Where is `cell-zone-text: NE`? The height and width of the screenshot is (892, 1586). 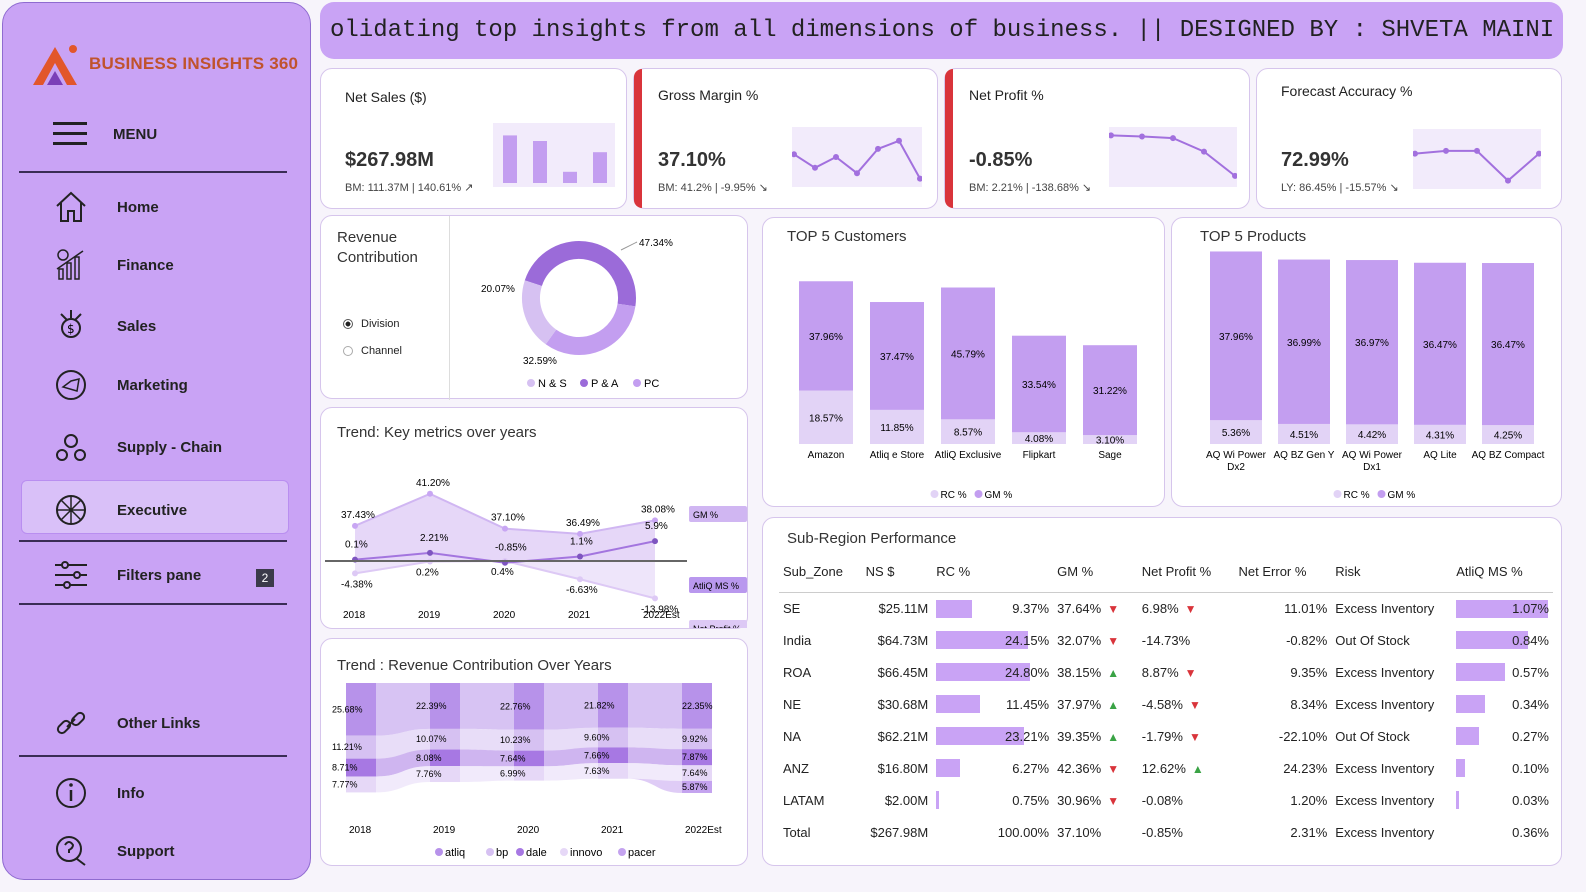 cell-zone-text: NE is located at coordinates (792, 704).